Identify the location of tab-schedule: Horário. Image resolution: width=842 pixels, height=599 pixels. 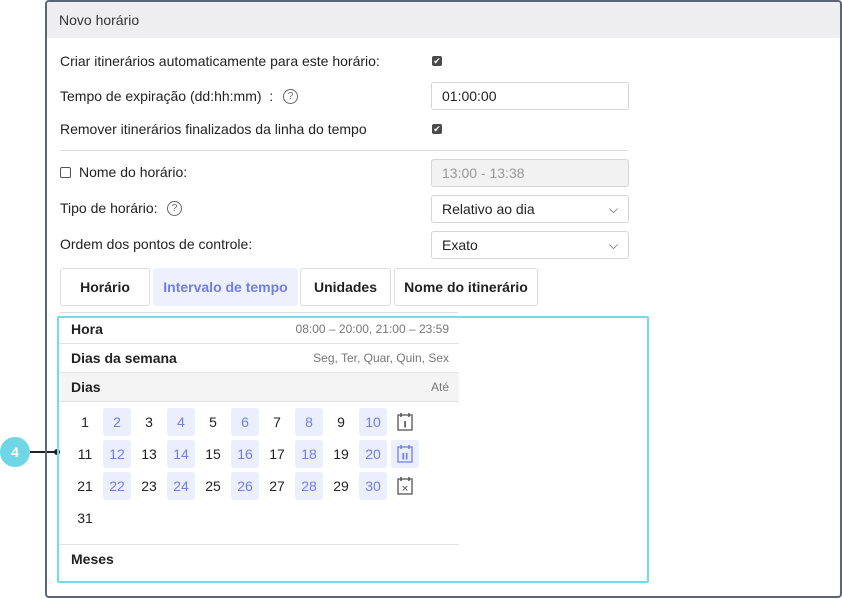
(105, 287).